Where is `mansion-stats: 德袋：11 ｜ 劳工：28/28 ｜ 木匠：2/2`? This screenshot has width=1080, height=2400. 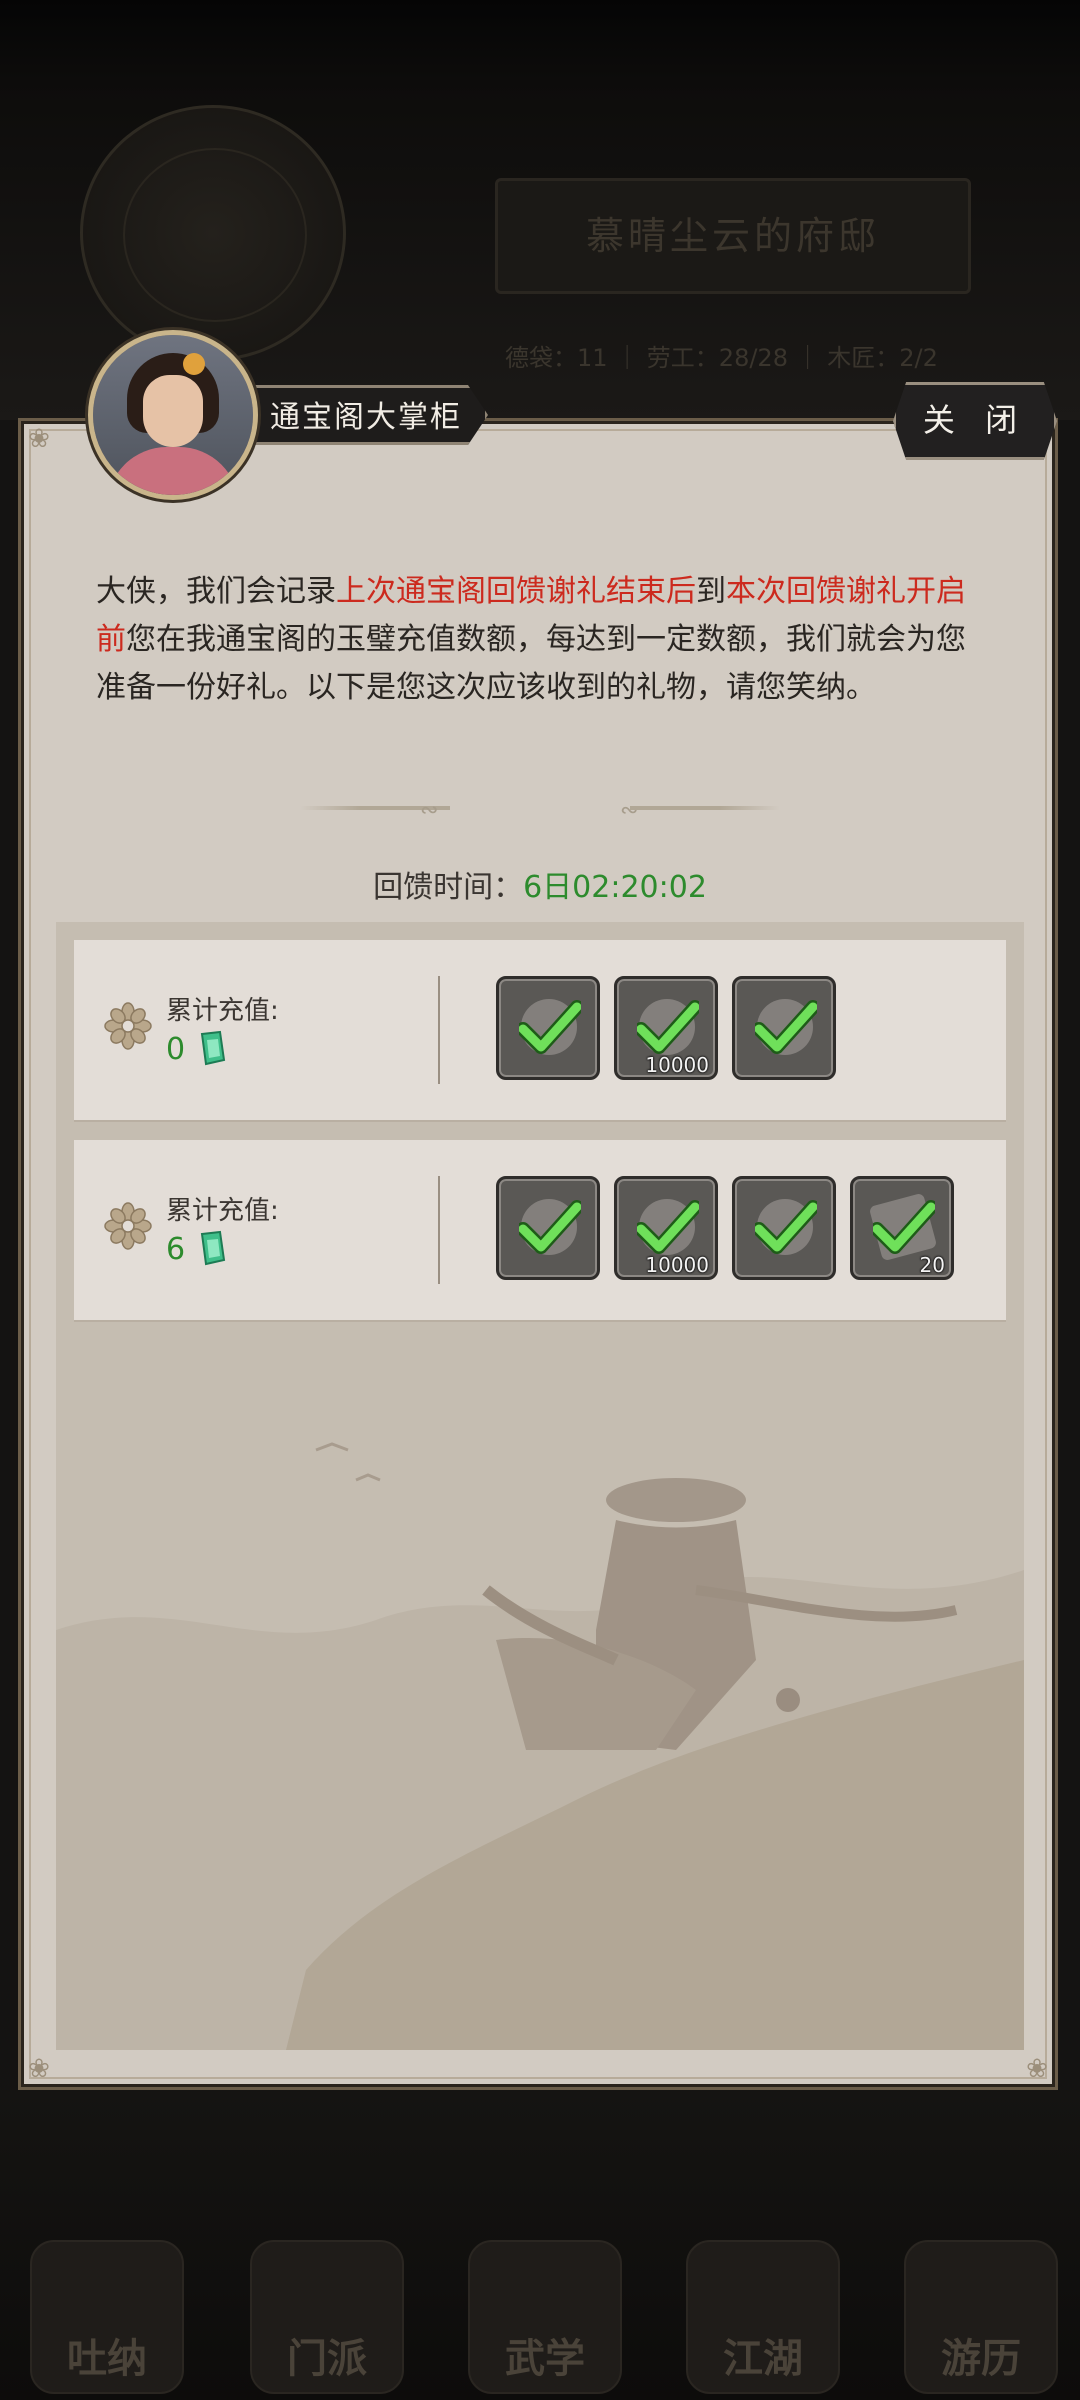 mansion-stats: 德袋：11 ｜ 劳工：28/28 ｜ 木匠：2/2 is located at coordinates (721, 358).